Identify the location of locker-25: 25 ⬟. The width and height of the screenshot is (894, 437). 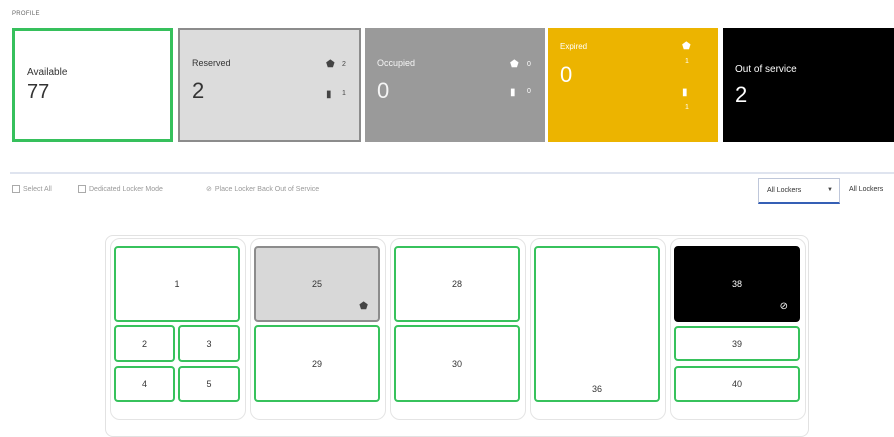
(317, 284).